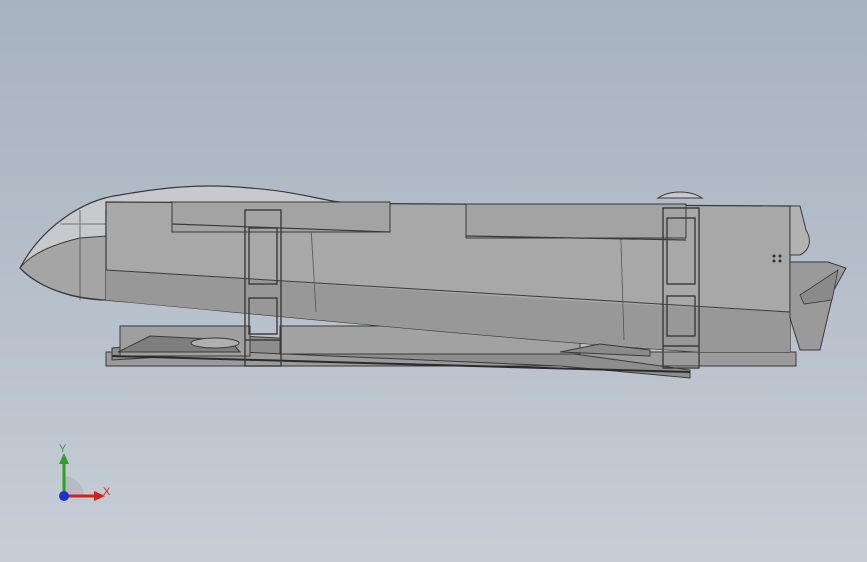 Image resolution: width=867 pixels, height=562 pixels. What do you see at coordinates (83, 475) in the screenshot?
I see `coordinate-triad: Y X` at bounding box center [83, 475].